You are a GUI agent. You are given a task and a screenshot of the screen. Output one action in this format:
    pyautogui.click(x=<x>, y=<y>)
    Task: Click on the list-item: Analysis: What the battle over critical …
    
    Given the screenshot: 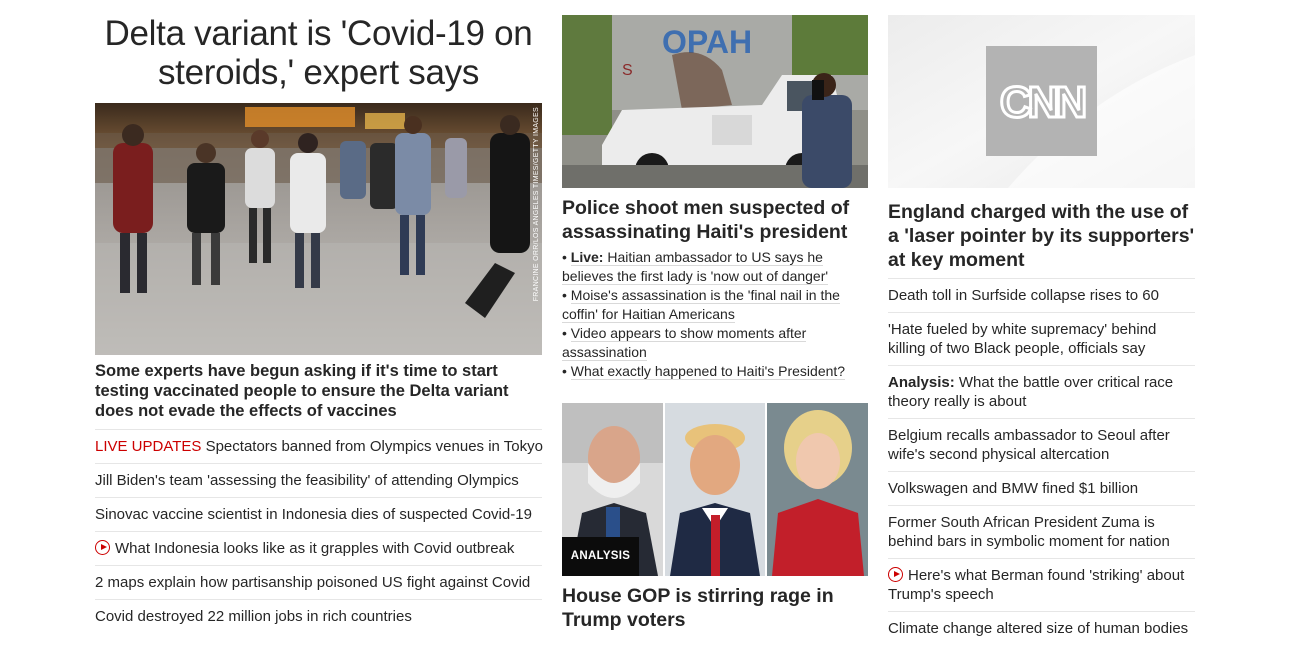 What is the action you would take?
    pyautogui.click(x=1041, y=391)
    